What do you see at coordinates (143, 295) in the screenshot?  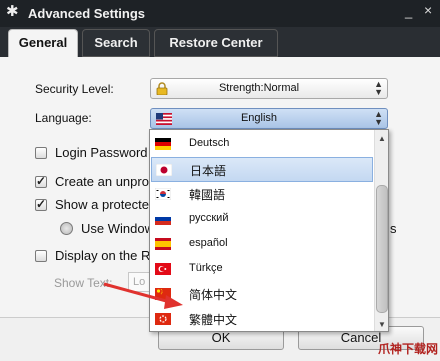 I see `annotation-arrow-icon` at bounding box center [143, 295].